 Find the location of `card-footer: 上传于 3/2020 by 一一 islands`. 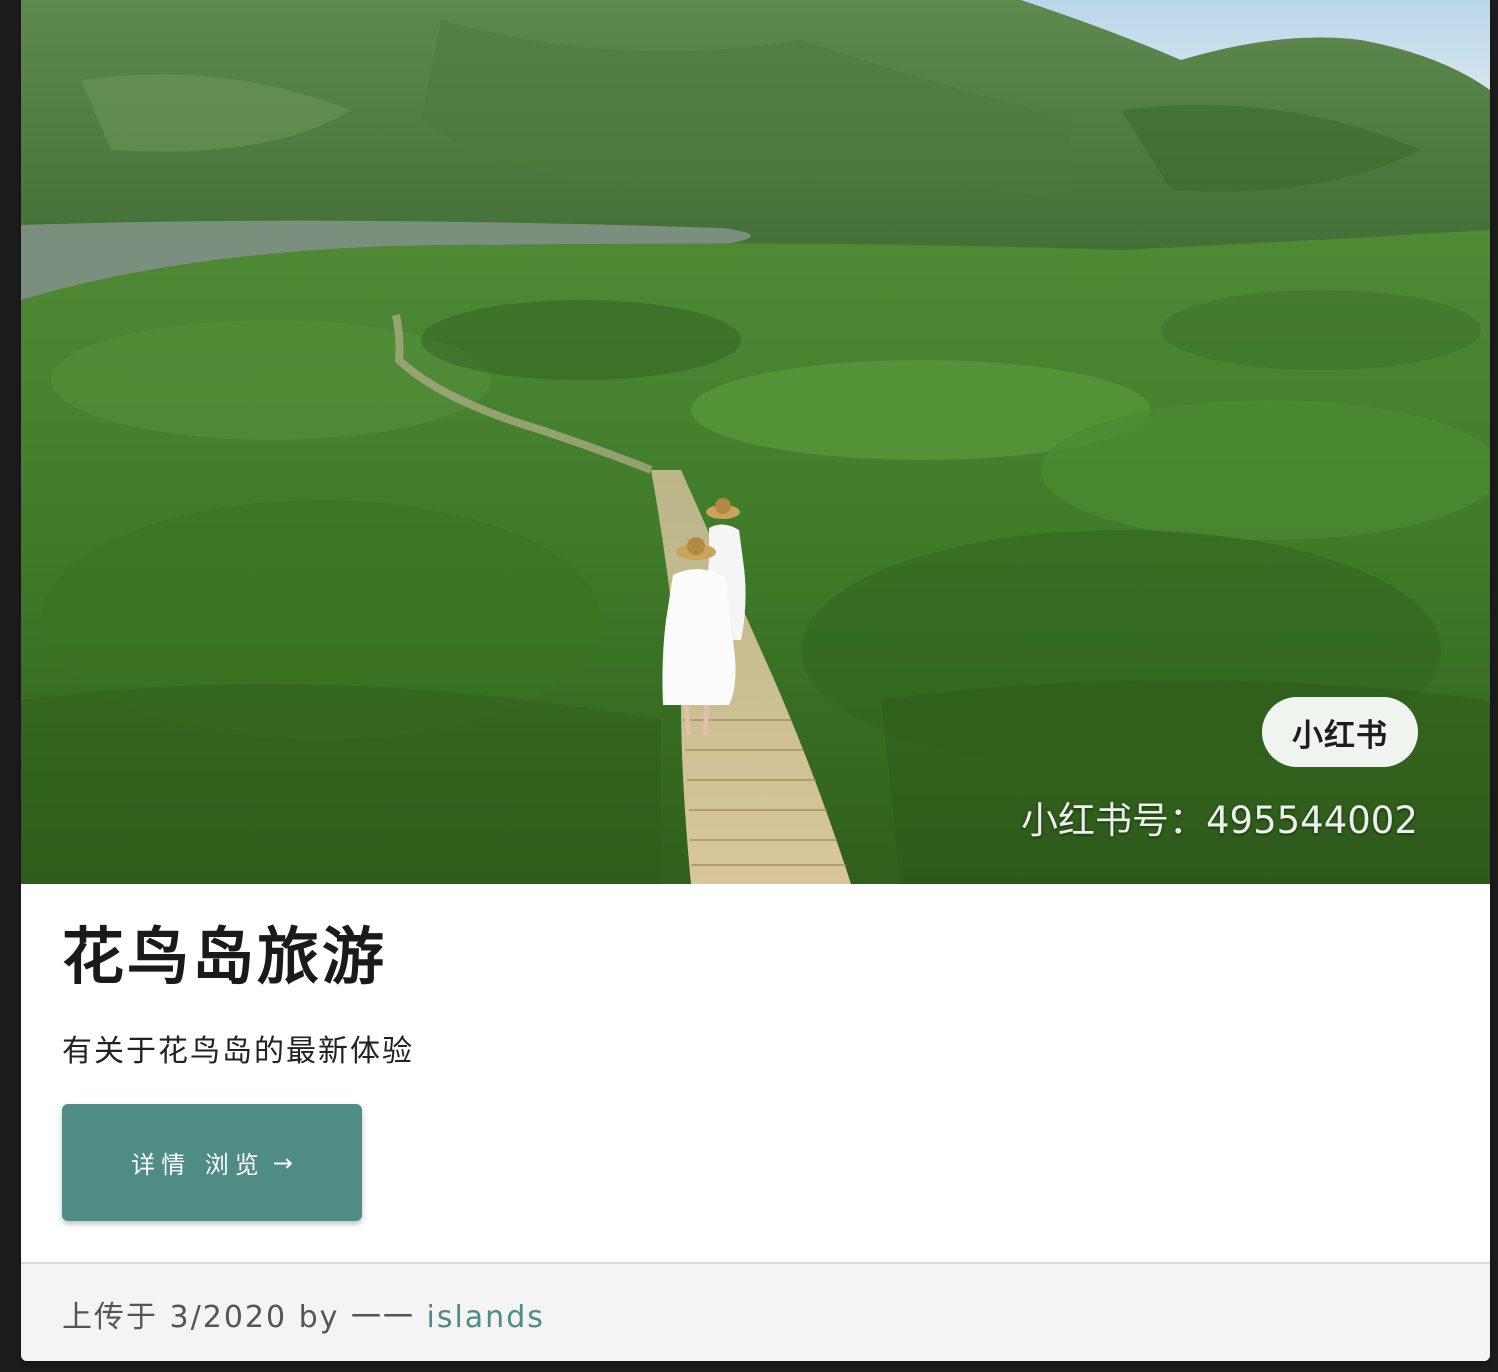

card-footer: 上传于 3/2020 by 一一 islands is located at coordinates (755, 1311).